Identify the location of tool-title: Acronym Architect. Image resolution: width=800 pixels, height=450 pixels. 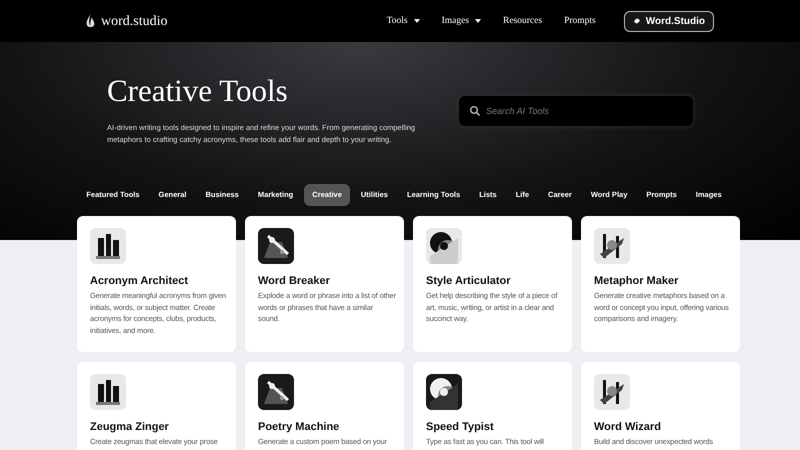
(140, 281).